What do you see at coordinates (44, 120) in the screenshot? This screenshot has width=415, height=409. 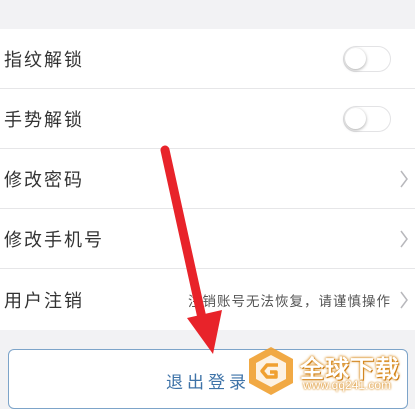 I see `gesture-unlock-label: 手势解锁` at bounding box center [44, 120].